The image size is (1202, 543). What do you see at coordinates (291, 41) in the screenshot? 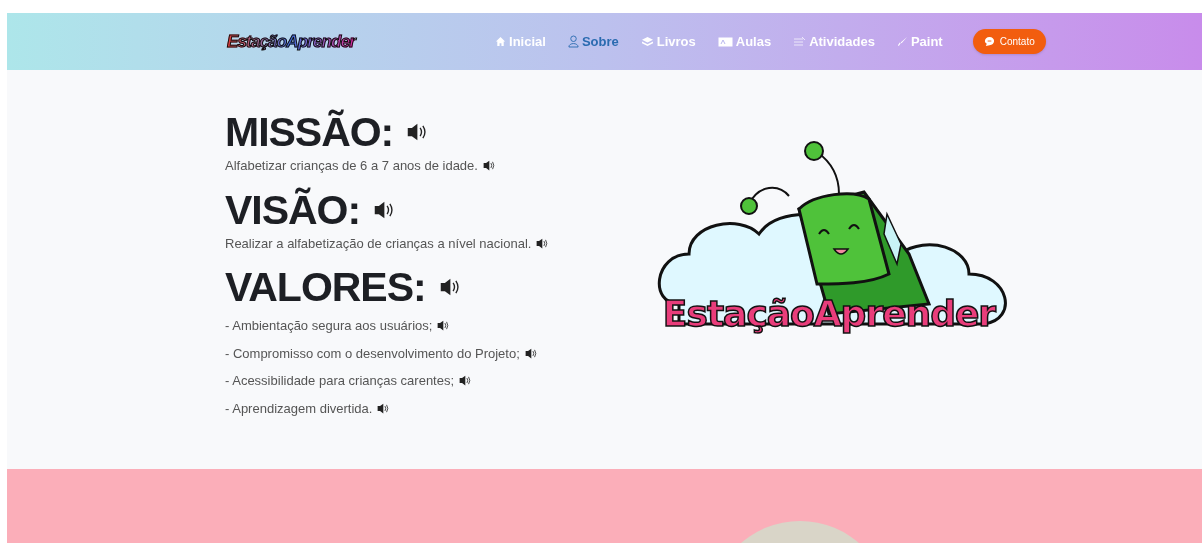
I see `logo: EstaçãoAprender` at bounding box center [291, 41].